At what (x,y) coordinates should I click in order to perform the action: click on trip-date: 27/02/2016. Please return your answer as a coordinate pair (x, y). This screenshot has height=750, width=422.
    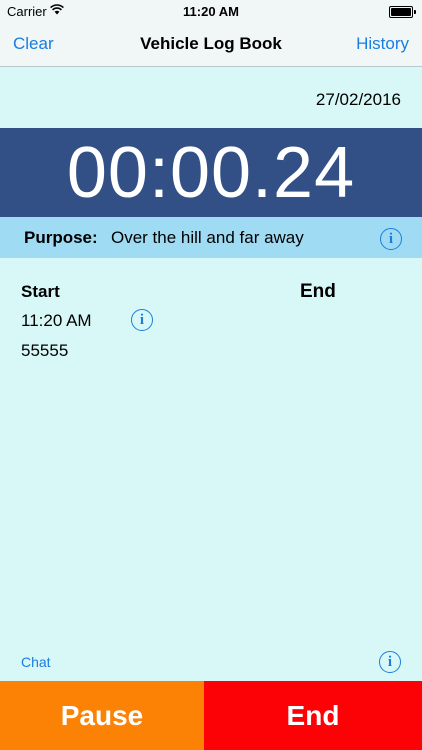
    Looking at the image, I should click on (358, 99).